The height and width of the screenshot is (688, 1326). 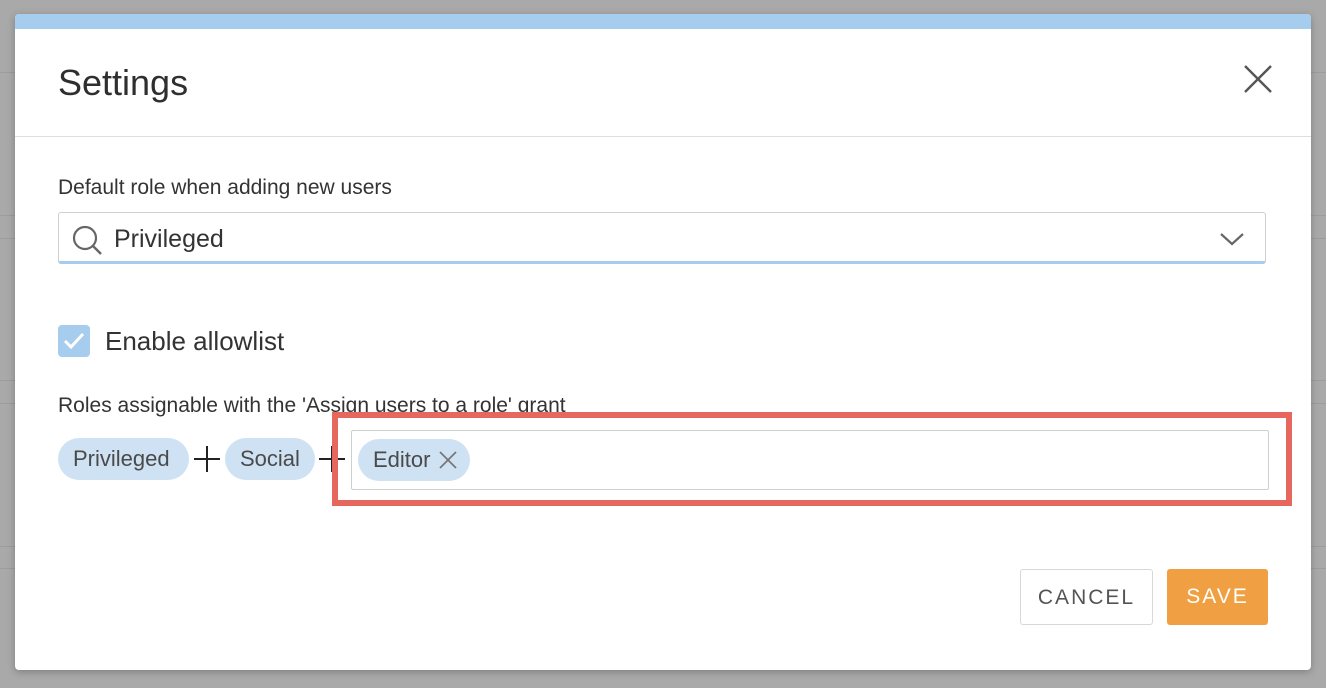 I want to click on dialog-title: Settings, so click(x=123, y=82).